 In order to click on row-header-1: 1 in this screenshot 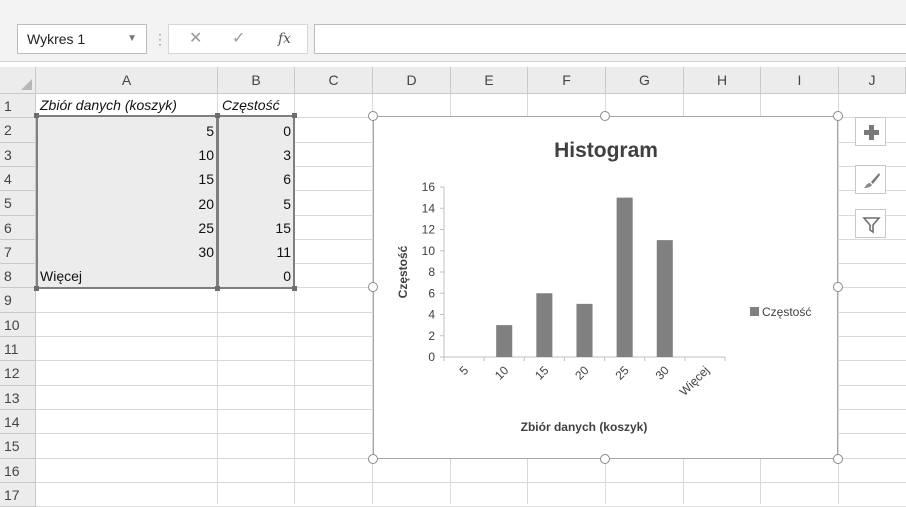, I will do `click(18, 106)`.